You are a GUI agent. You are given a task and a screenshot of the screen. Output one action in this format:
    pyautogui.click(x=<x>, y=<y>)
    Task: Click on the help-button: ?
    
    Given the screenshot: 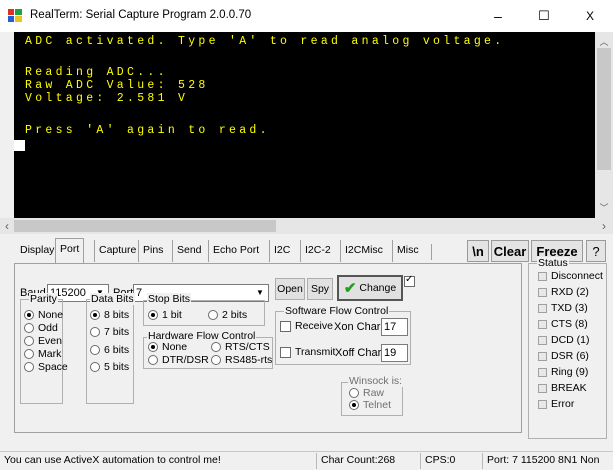 What is the action you would take?
    pyautogui.click(x=596, y=251)
    